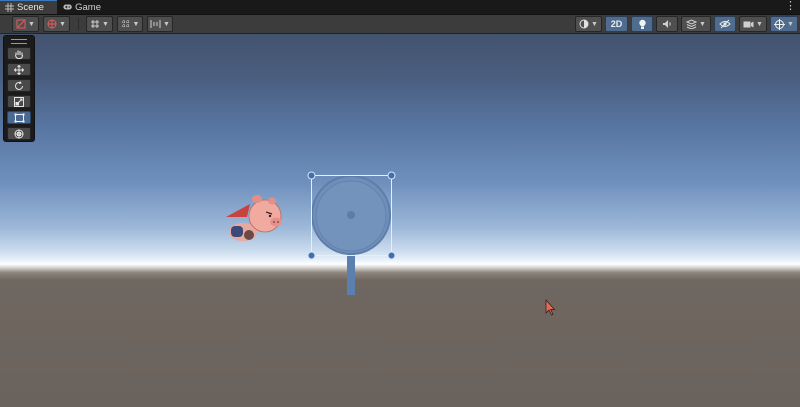 The width and height of the screenshot is (800, 407). I want to click on rotate-tool-button, so click(19, 85).